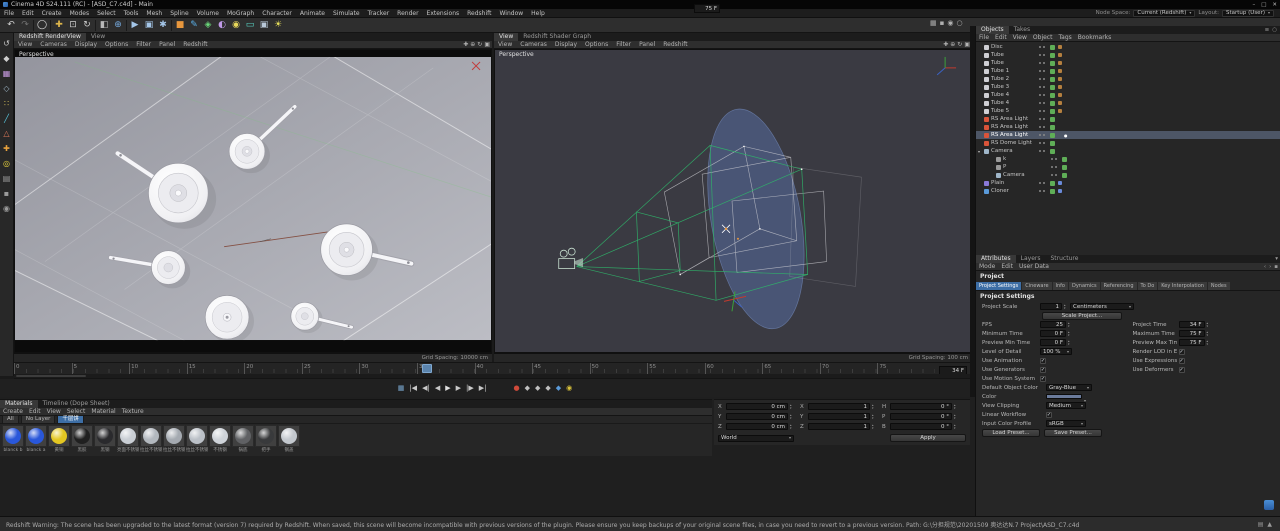  I want to click on material-item: 锅底, so click(243, 439).